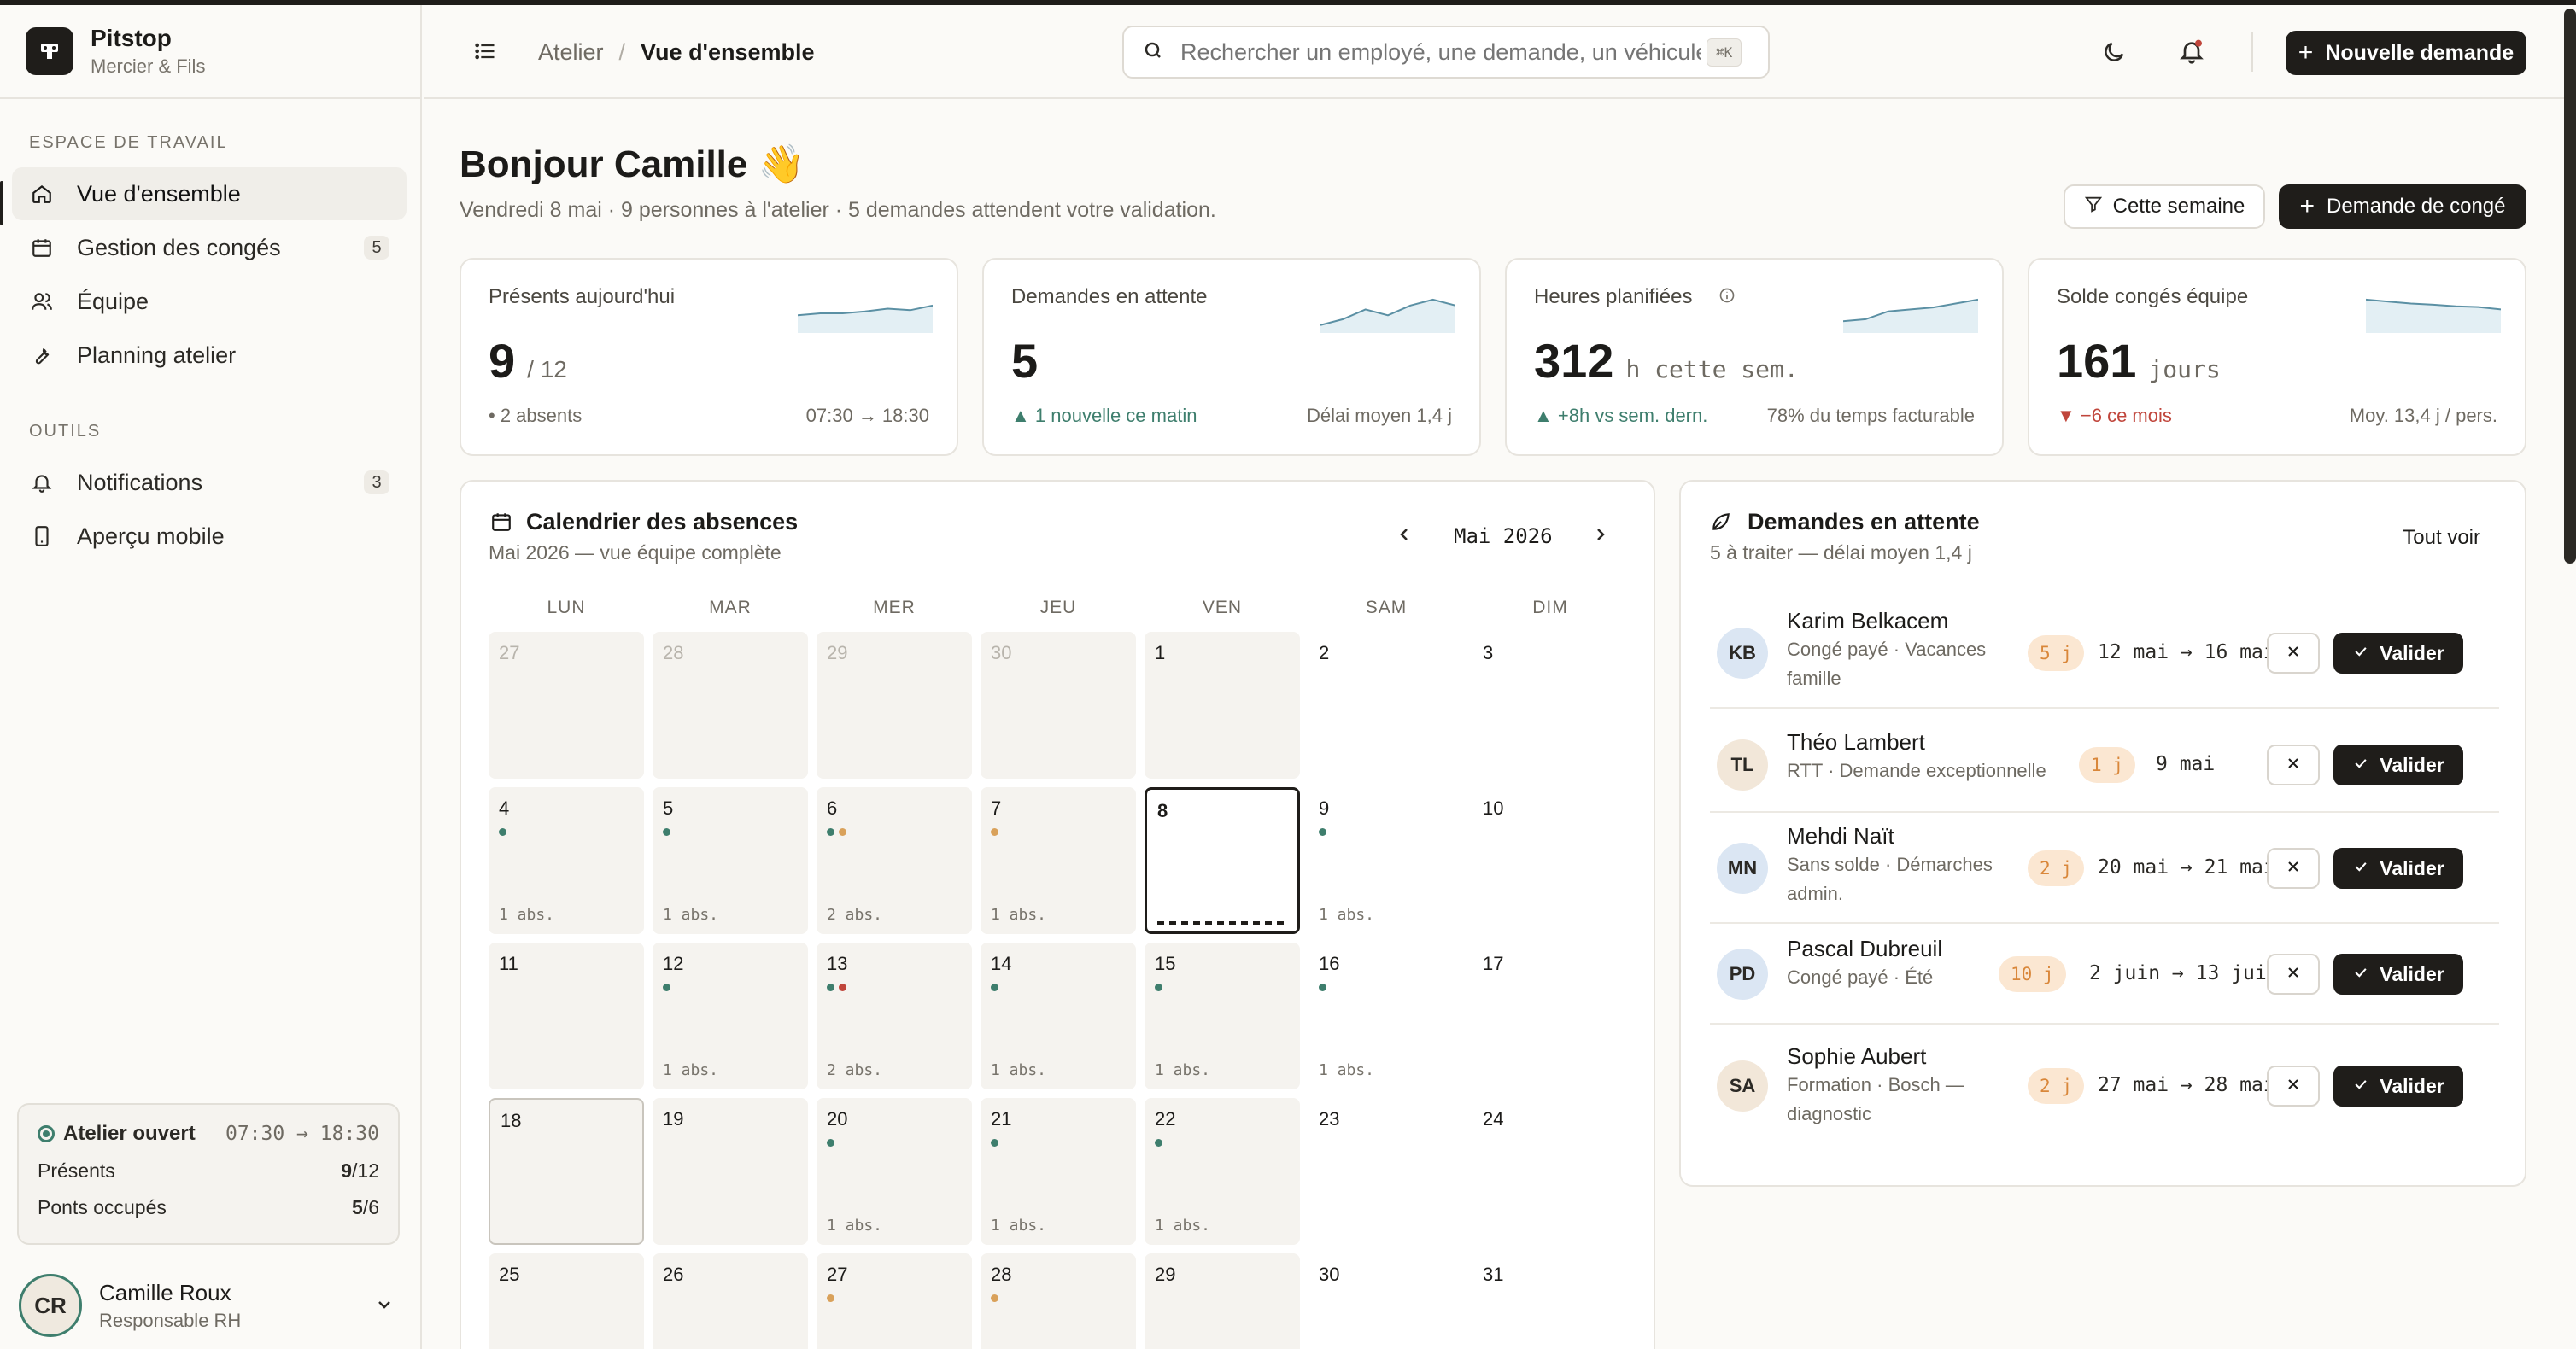  I want to click on requests-title: Demandes en attente, so click(1864, 521).